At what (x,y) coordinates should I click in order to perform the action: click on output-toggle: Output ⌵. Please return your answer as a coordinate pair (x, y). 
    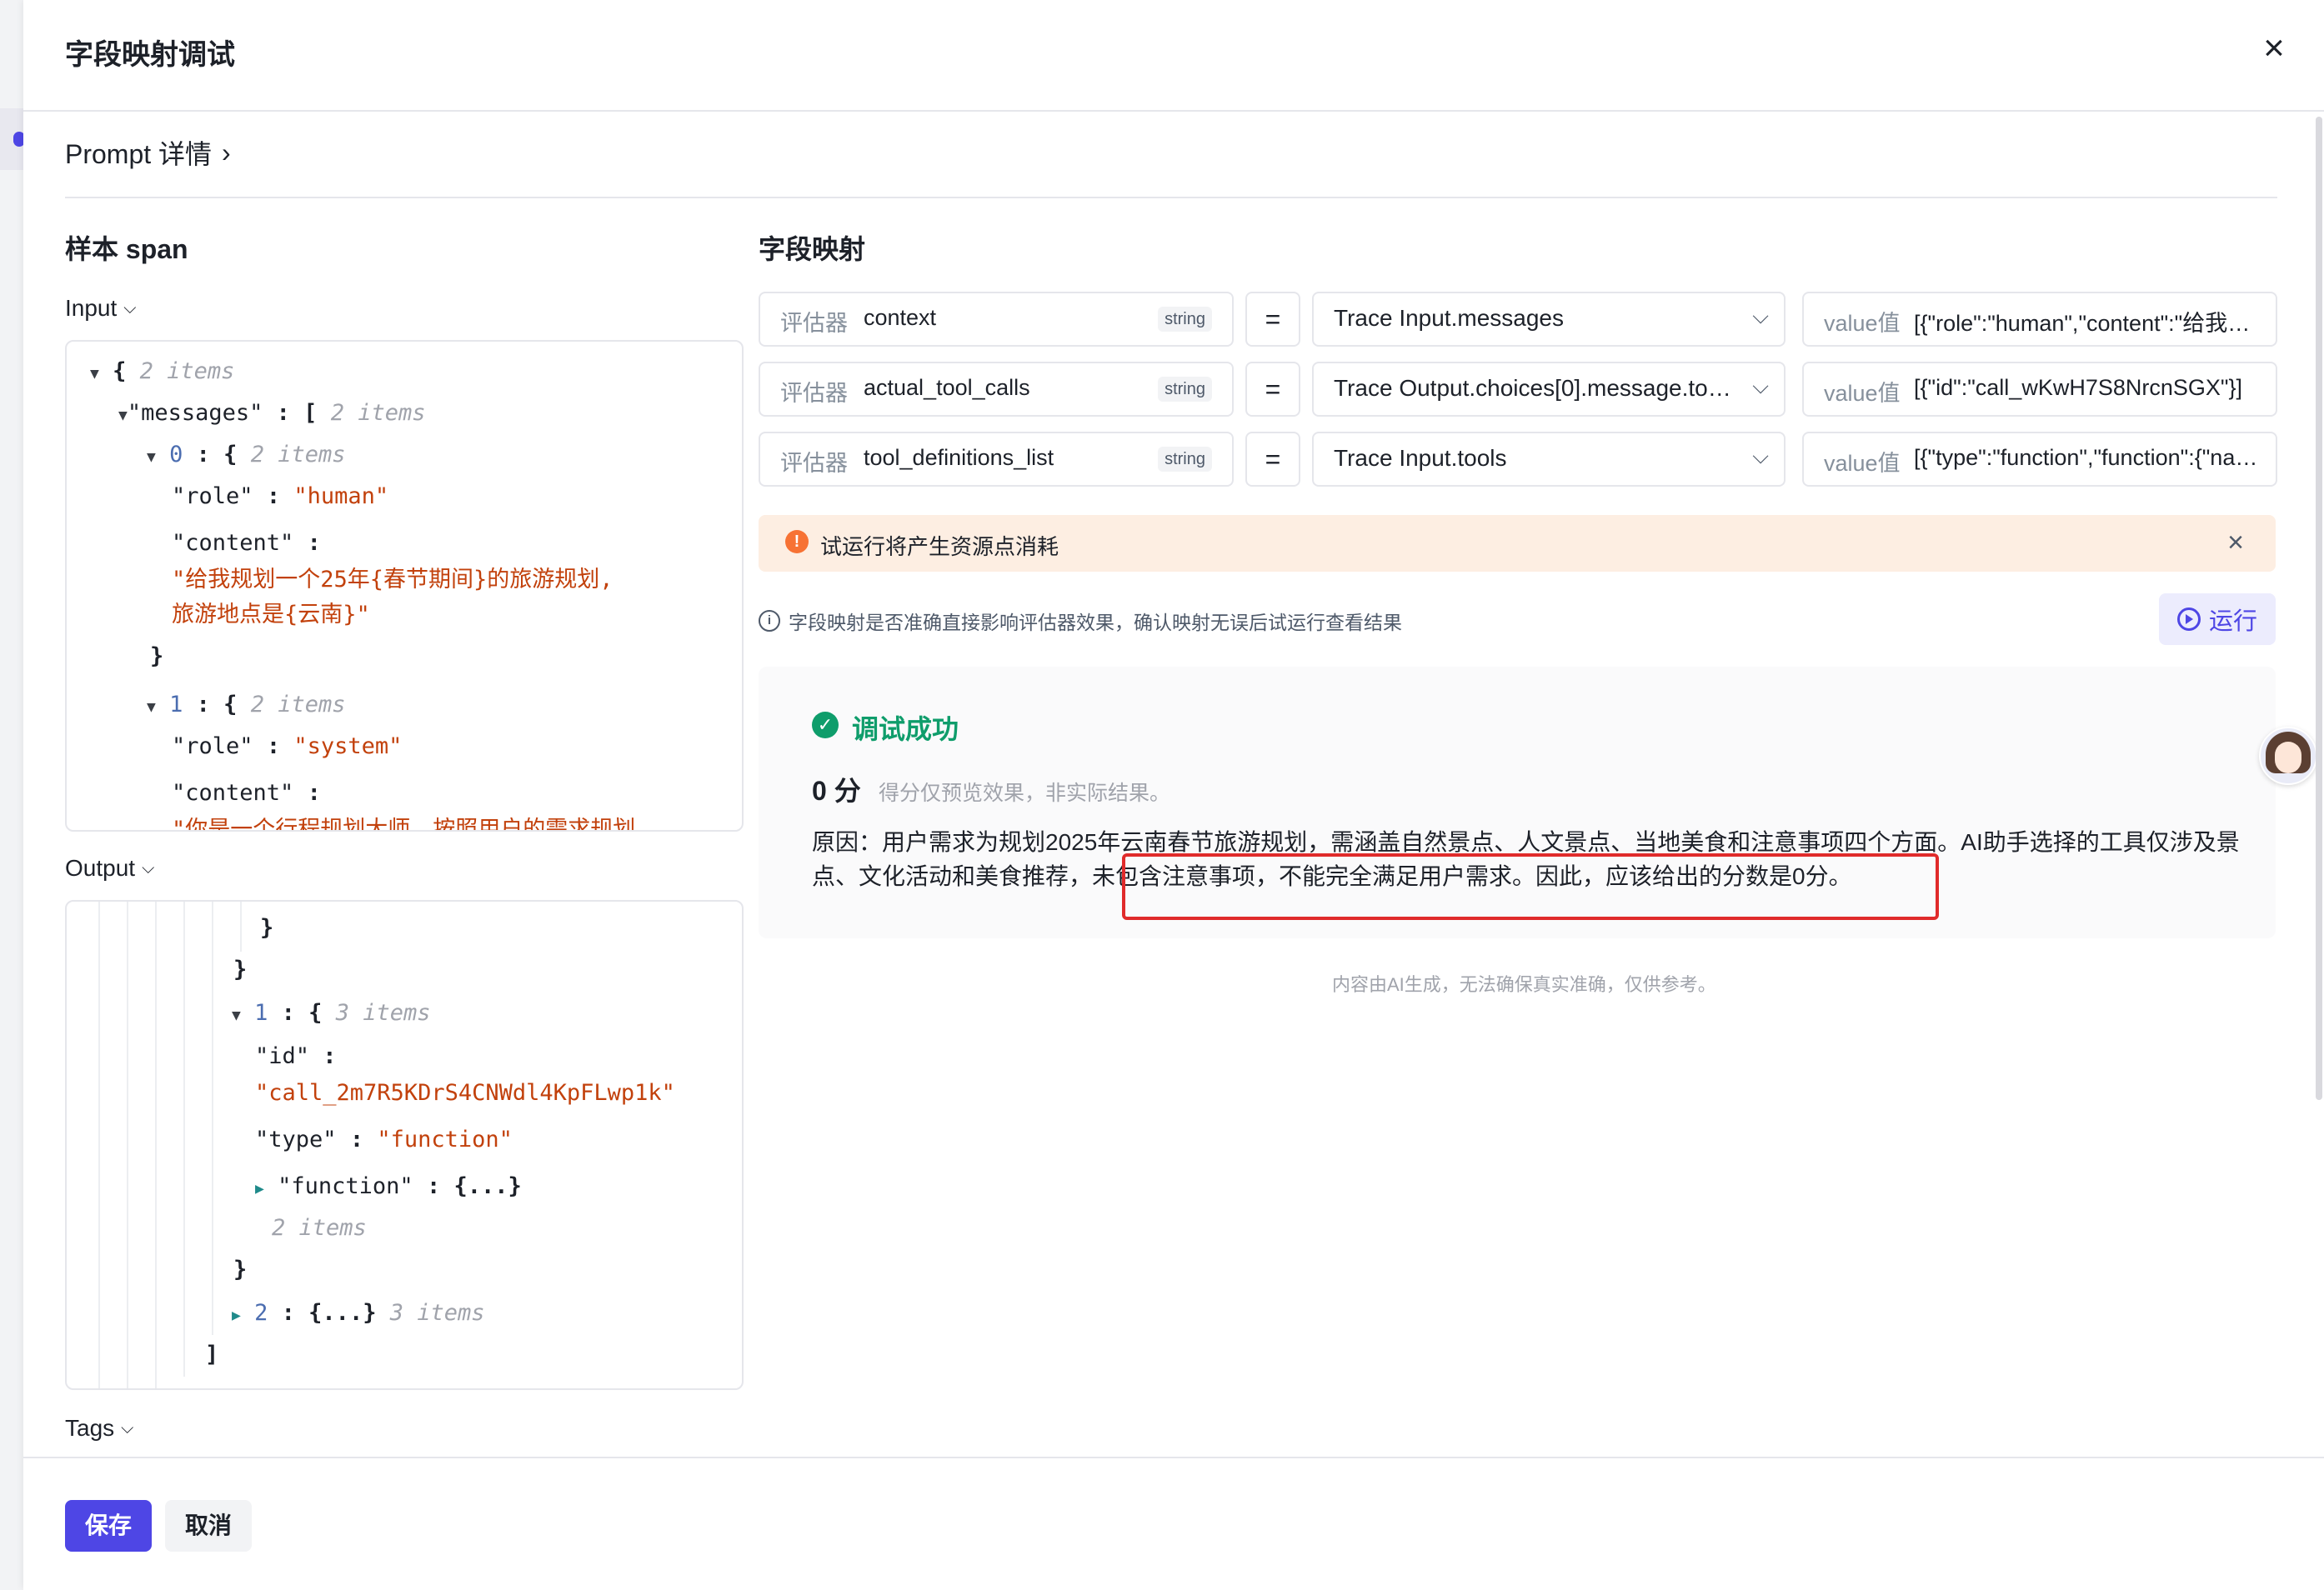
    Looking at the image, I should click on (110, 869).